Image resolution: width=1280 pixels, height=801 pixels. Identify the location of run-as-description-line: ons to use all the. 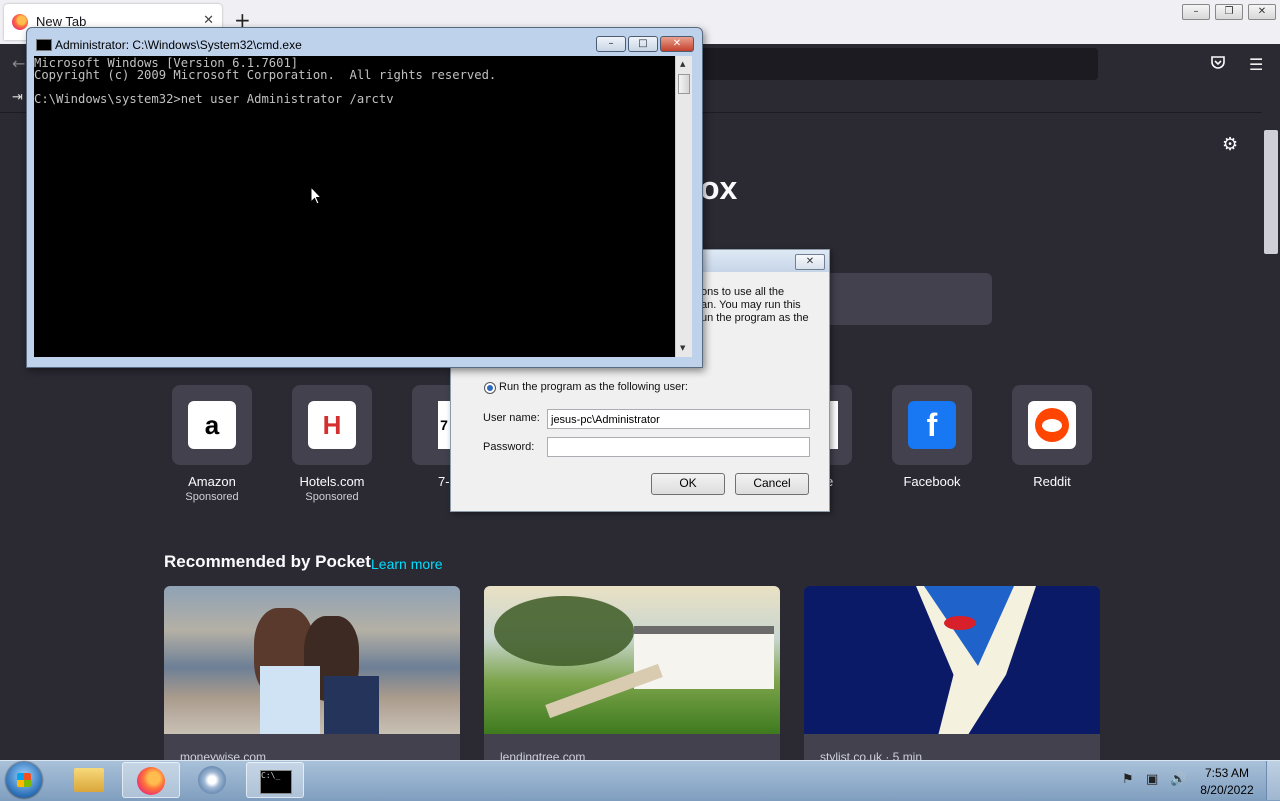
(743, 292).